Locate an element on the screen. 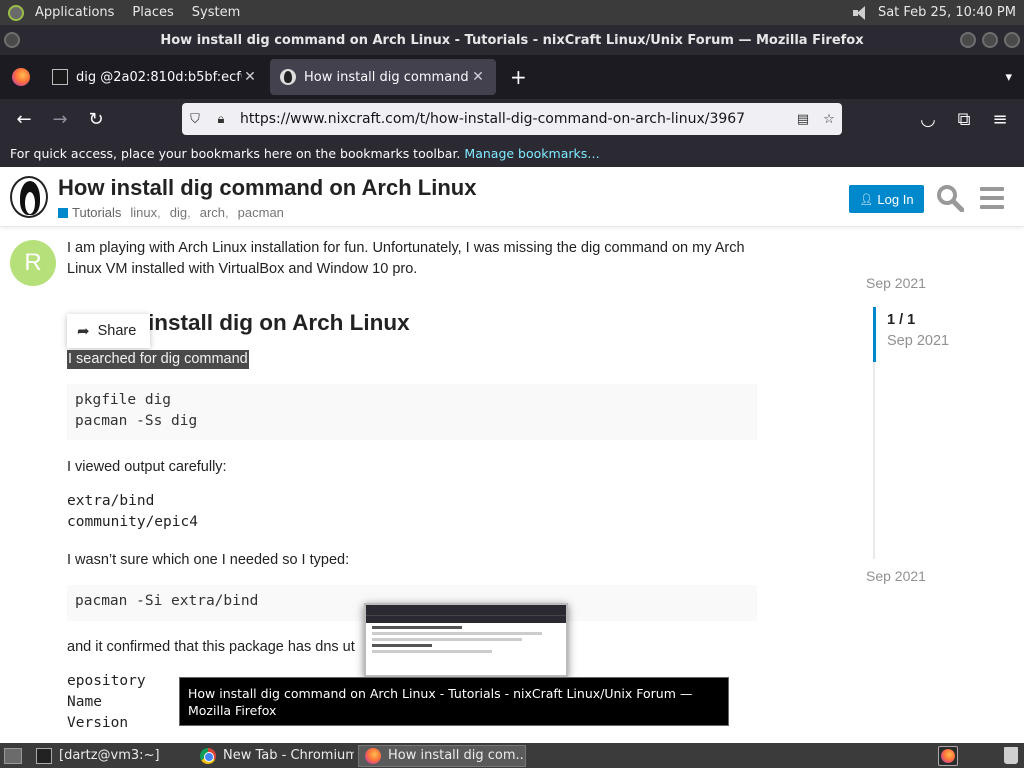  tab-label: How install dig command on is located at coordinates (387, 77).